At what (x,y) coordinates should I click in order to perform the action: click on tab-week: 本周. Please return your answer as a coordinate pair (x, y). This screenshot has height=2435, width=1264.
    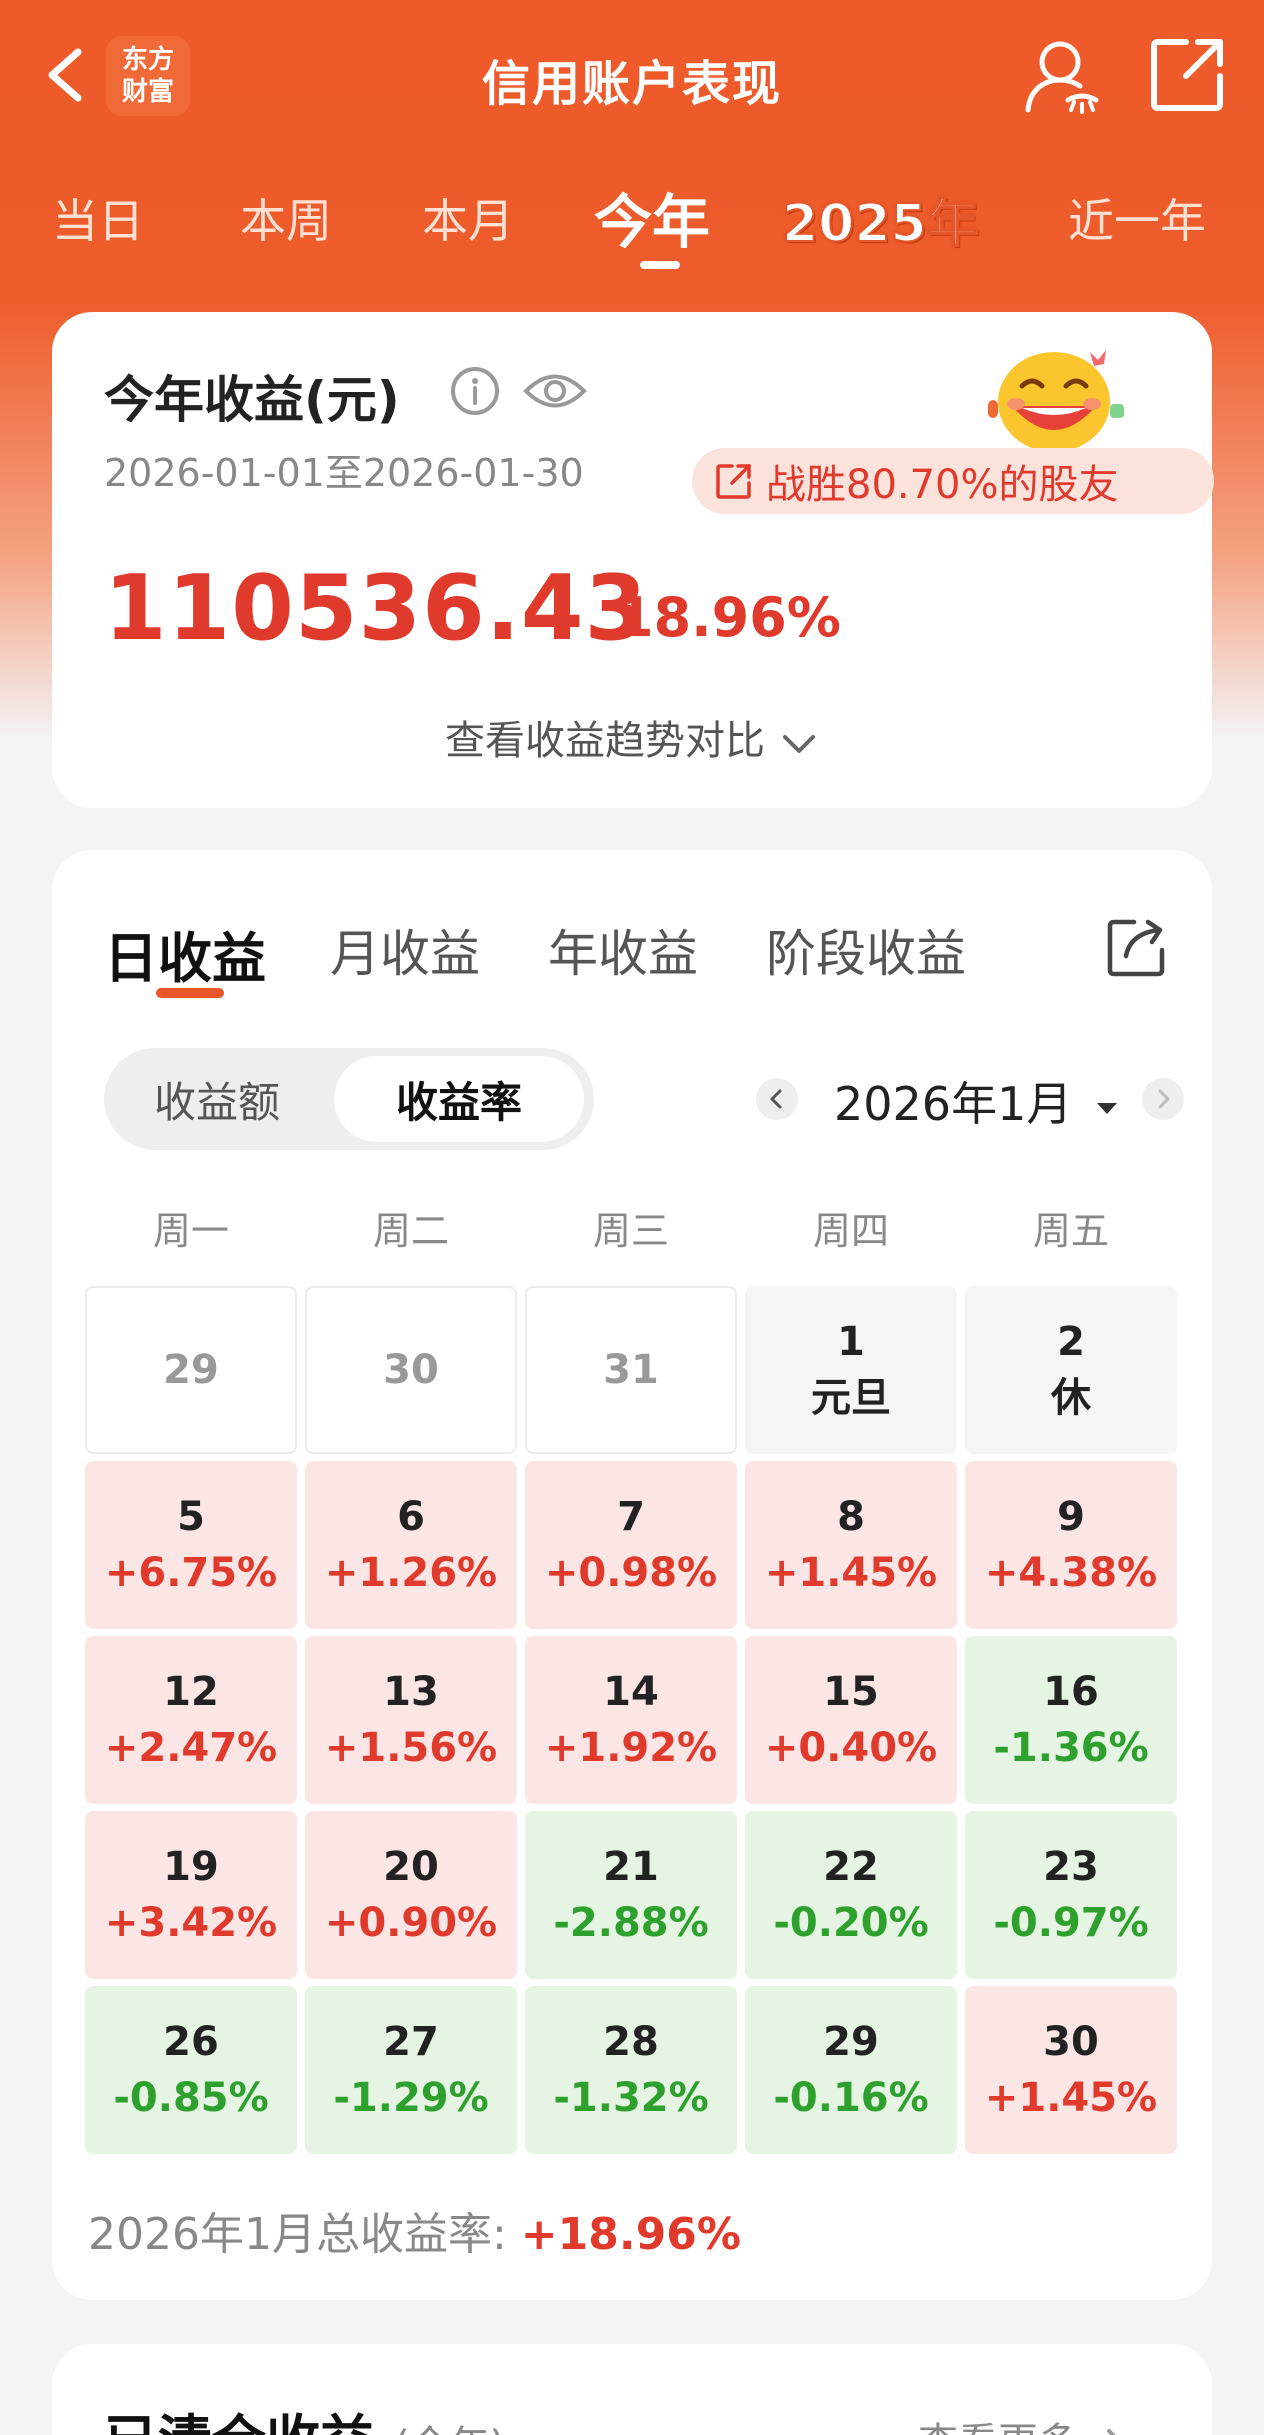
    Looking at the image, I should click on (286, 218).